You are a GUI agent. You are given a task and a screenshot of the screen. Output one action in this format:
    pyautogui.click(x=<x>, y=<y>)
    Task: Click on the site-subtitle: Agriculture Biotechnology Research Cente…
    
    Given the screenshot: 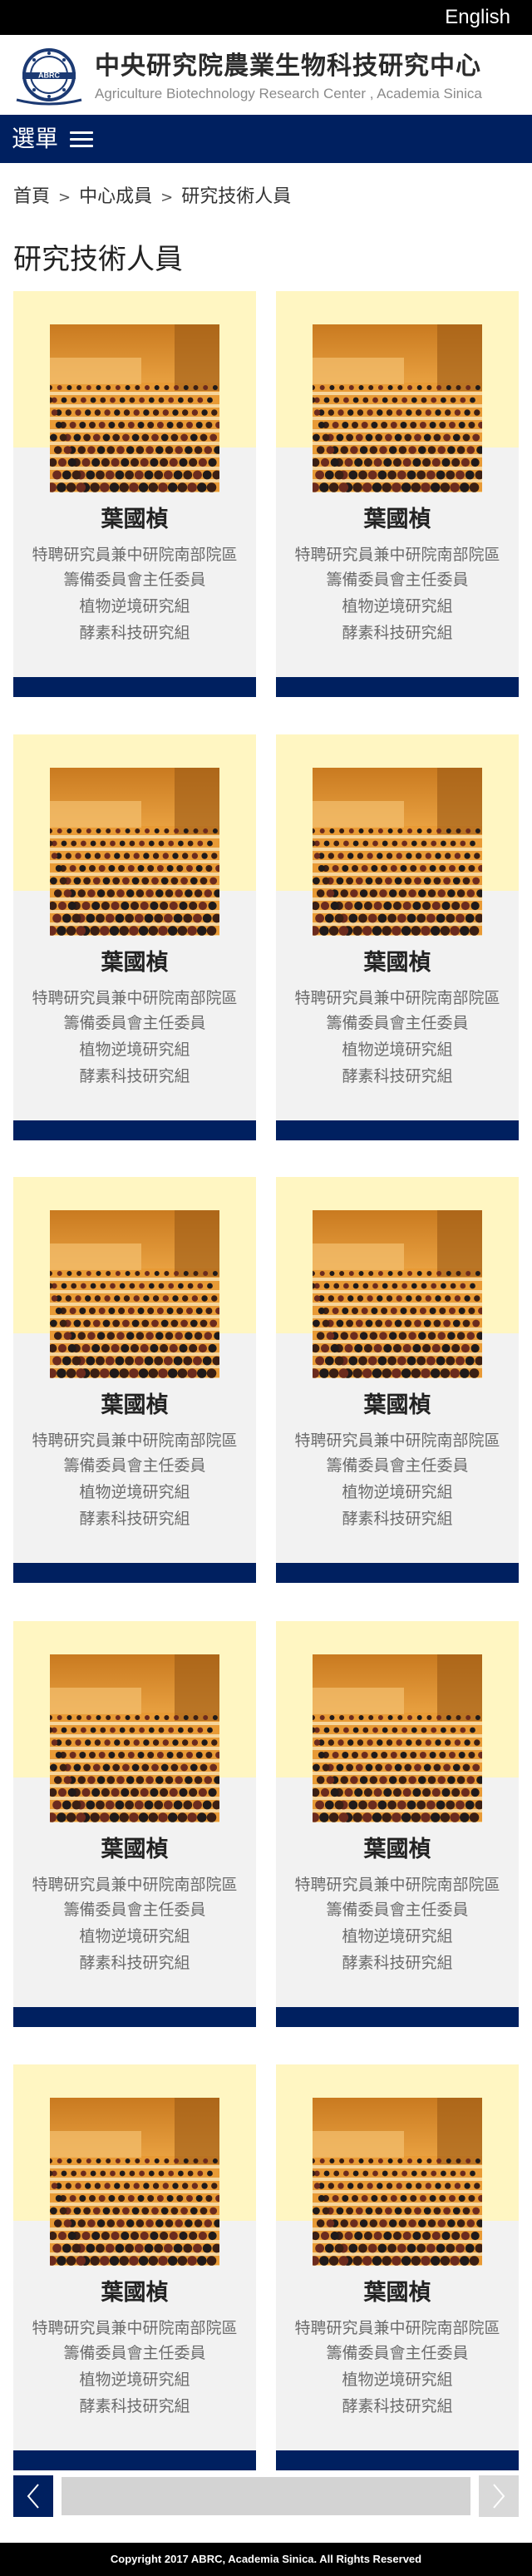 What is the action you would take?
    pyautogui.click(x=288, y=93)
    